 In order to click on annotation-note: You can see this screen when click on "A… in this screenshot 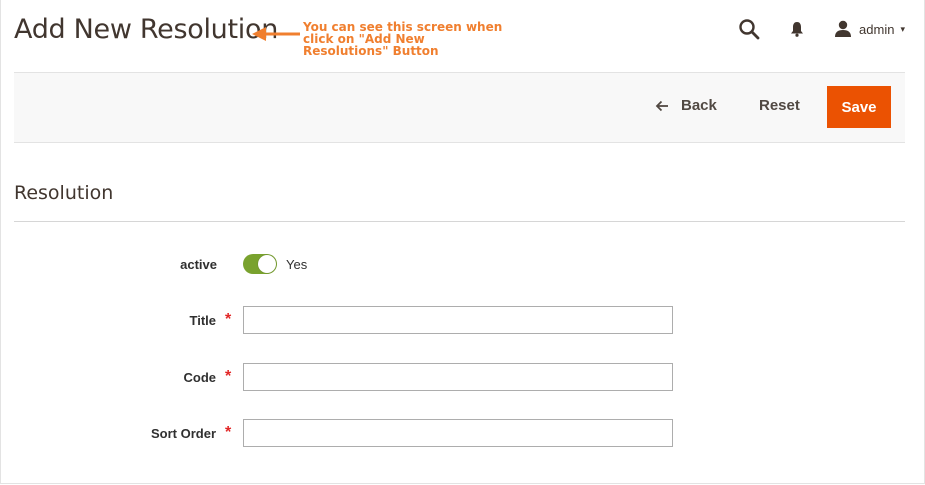, I will do `click(403, 39)`.